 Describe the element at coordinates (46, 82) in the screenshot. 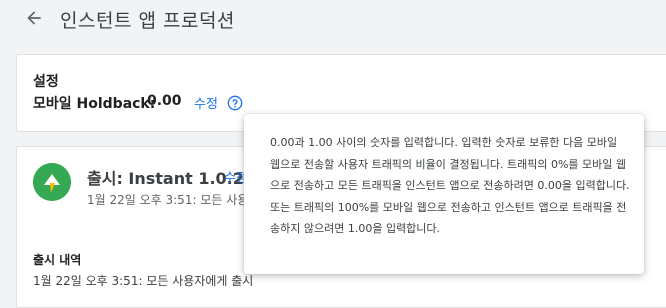

I see `settings-heading: 설정` at that location.